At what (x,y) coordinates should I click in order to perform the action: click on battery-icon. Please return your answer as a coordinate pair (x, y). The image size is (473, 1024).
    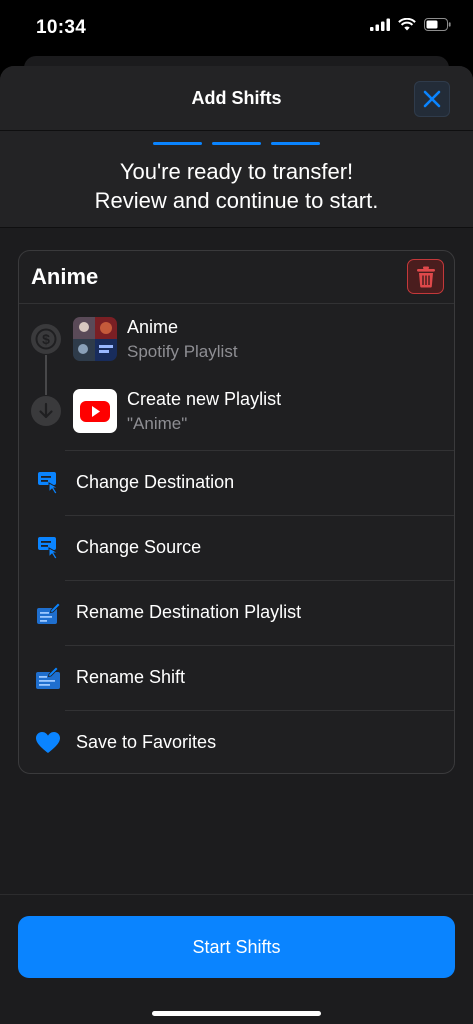
    Looking at the image, I should click on (437, 24).